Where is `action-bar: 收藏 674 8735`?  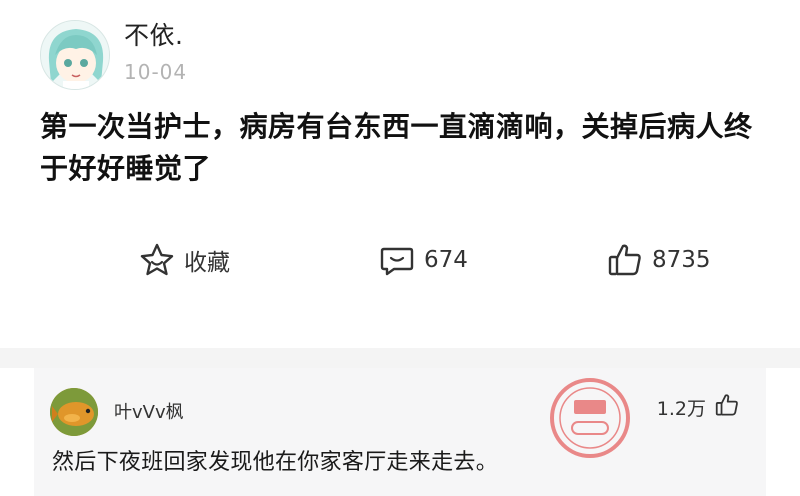
action-bar: 收藏 674 8735 is located at coordinates (400, 260).